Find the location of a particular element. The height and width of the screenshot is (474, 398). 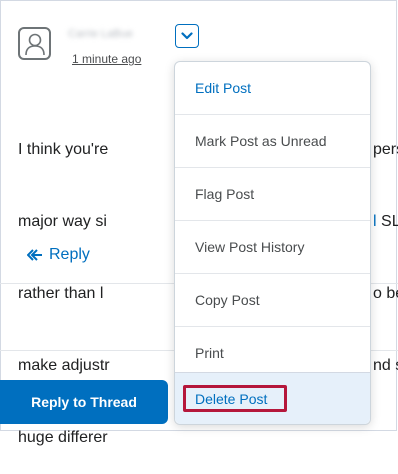

context-menu-button is located at coordinates (187, 36).